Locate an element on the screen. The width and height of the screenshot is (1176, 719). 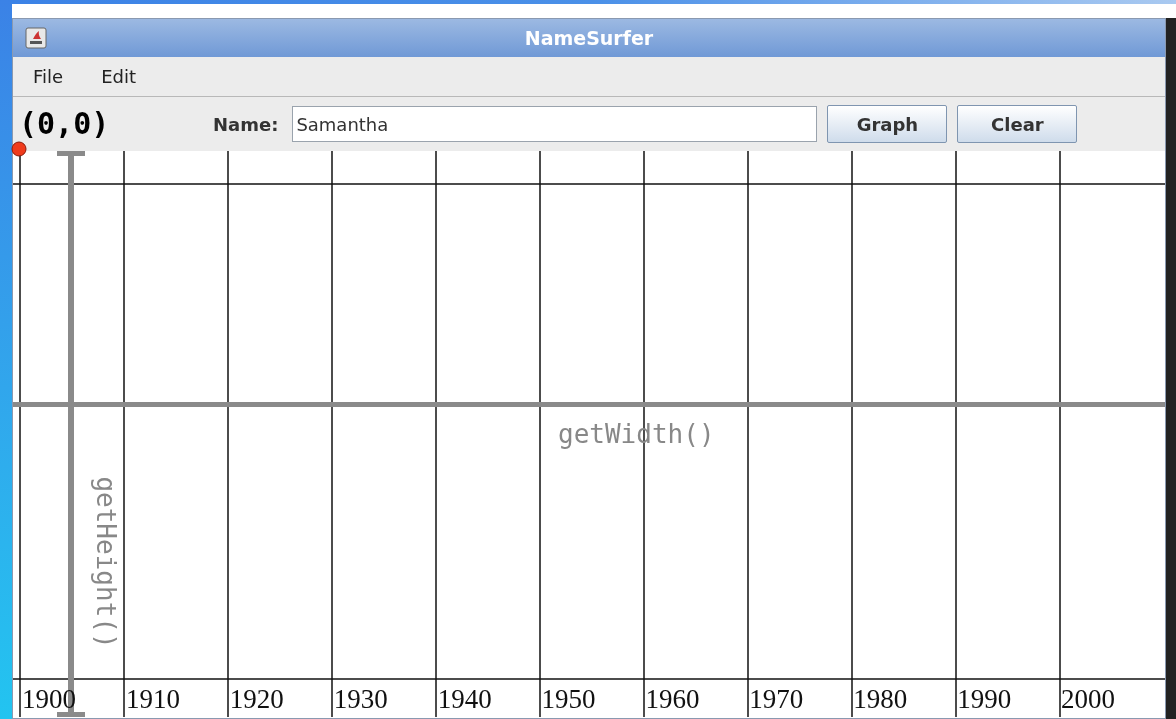
decade-label: 2000 is located at coordinates (1089, 699).